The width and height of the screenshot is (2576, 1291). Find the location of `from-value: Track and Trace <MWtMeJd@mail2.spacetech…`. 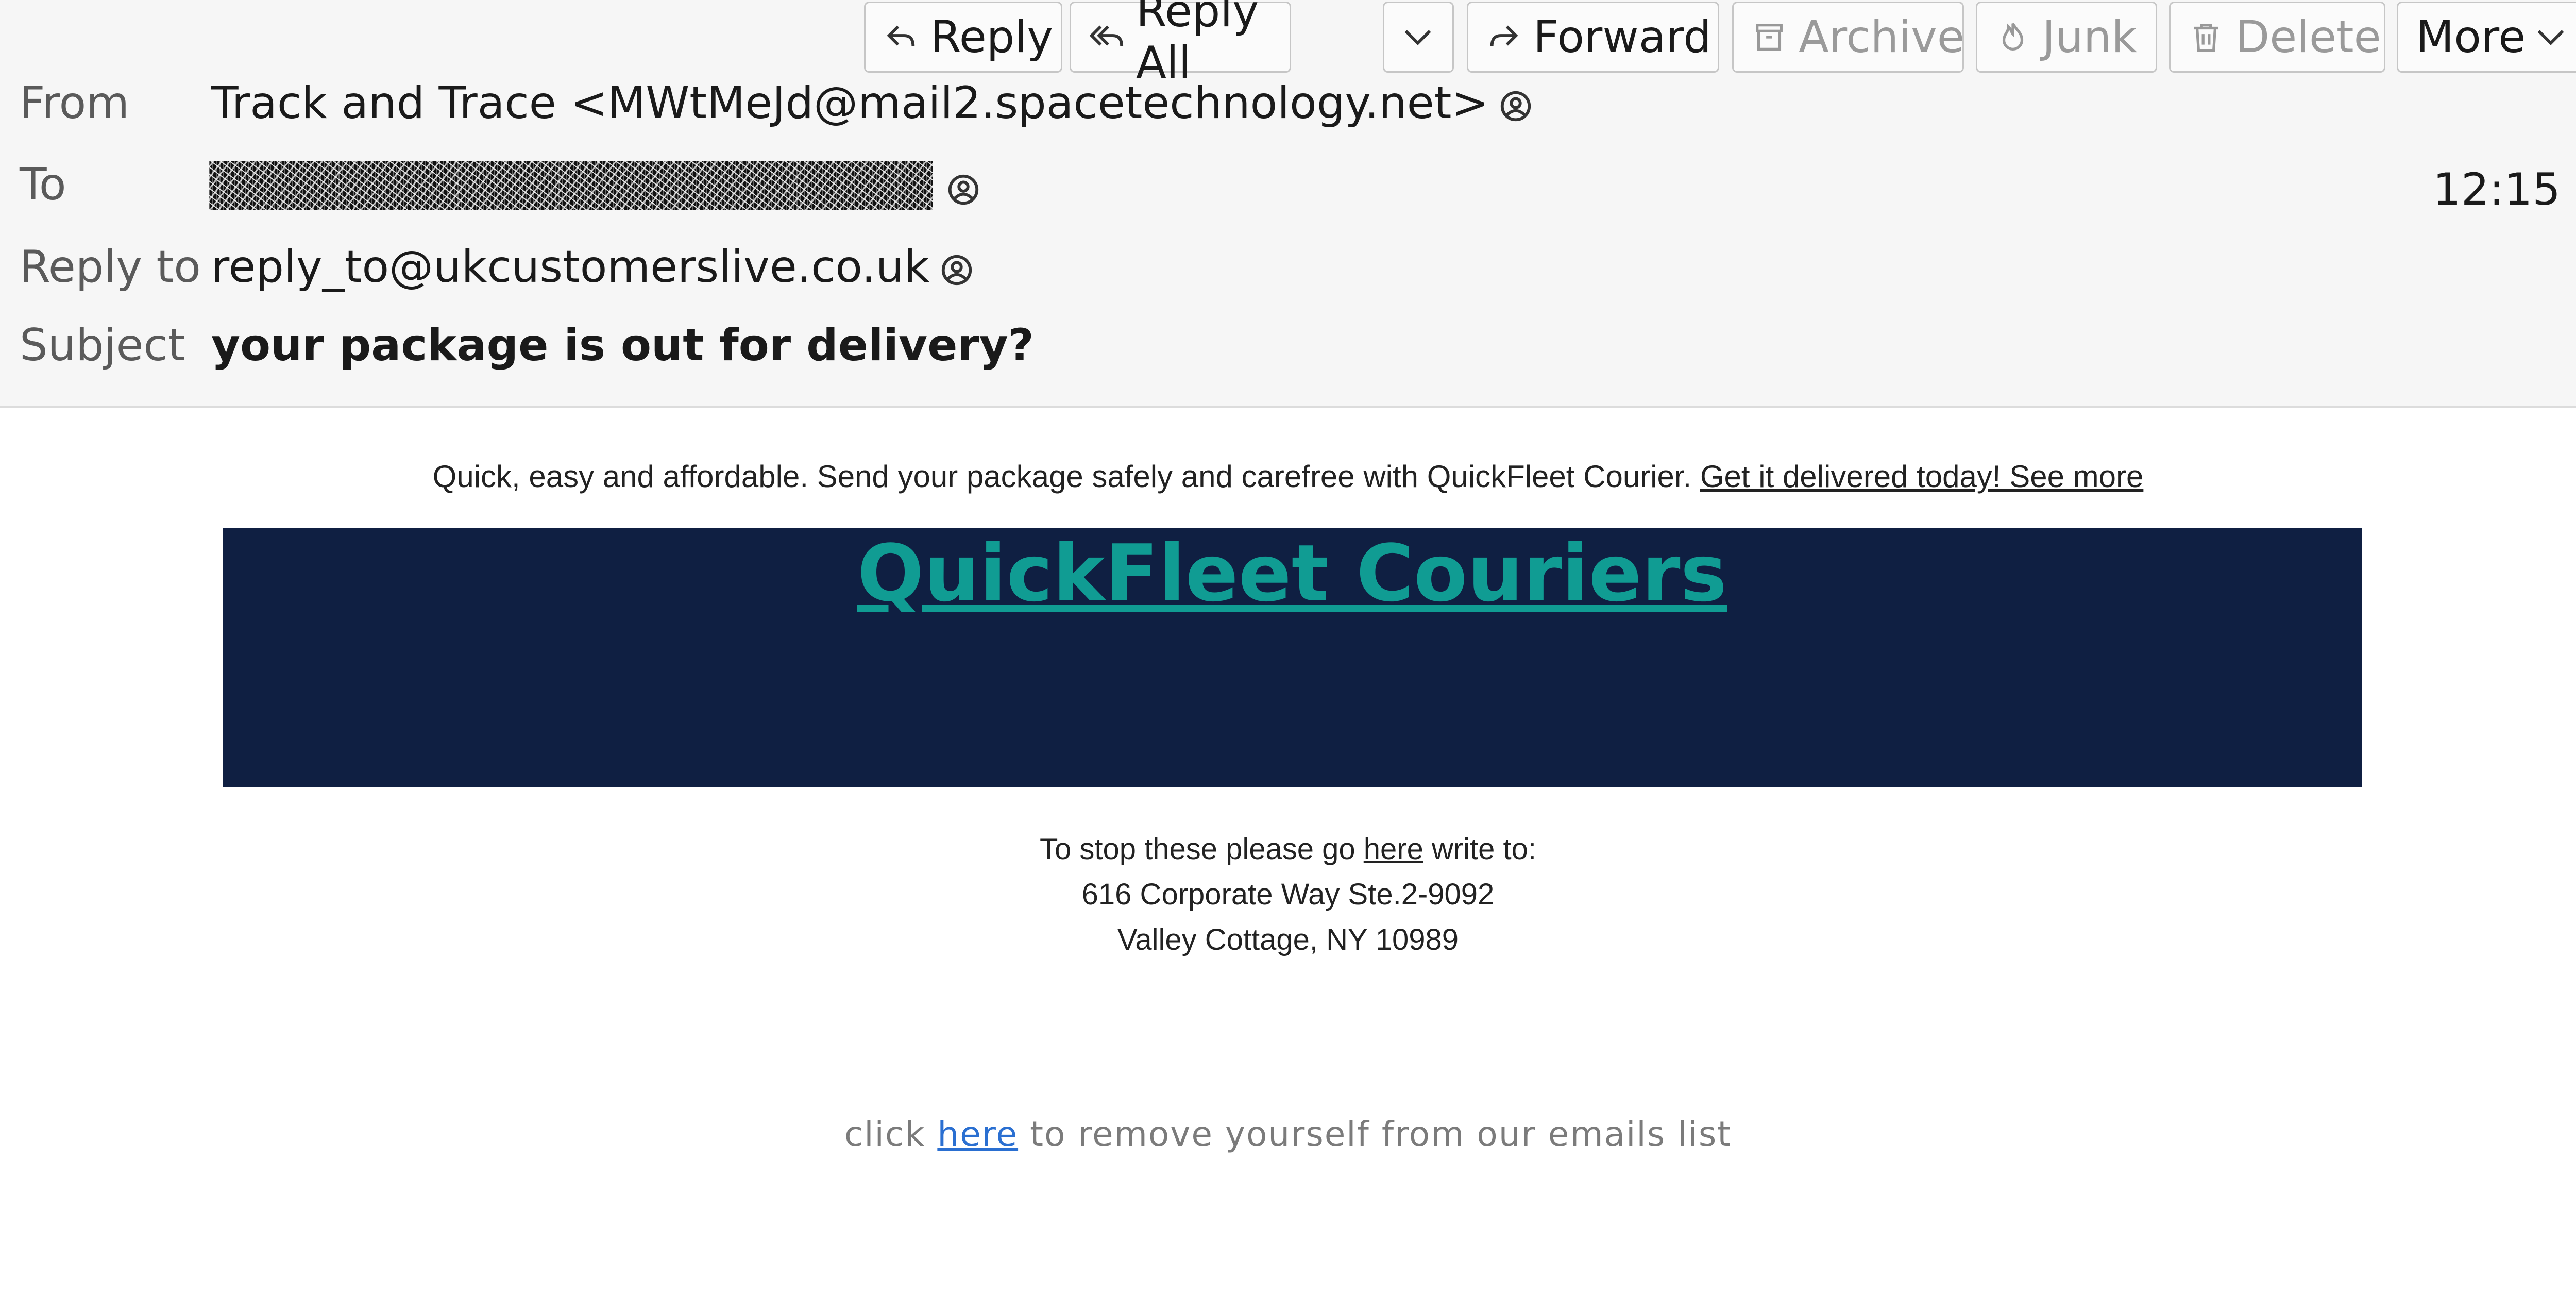

from-value: Track and Trace <MWtMeJd@mail2.spacetech… is located at coordinates (872, 103).